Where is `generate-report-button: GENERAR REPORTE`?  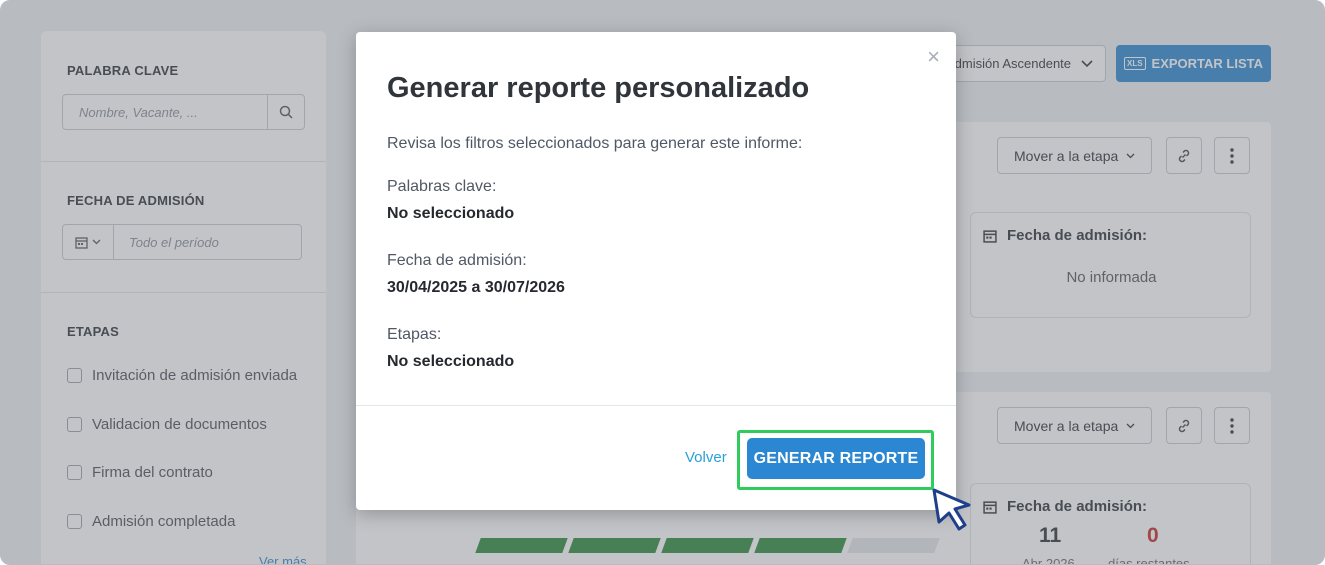
generate-report-button: GENERAR REPORTE is located at coordinates (836, 458).